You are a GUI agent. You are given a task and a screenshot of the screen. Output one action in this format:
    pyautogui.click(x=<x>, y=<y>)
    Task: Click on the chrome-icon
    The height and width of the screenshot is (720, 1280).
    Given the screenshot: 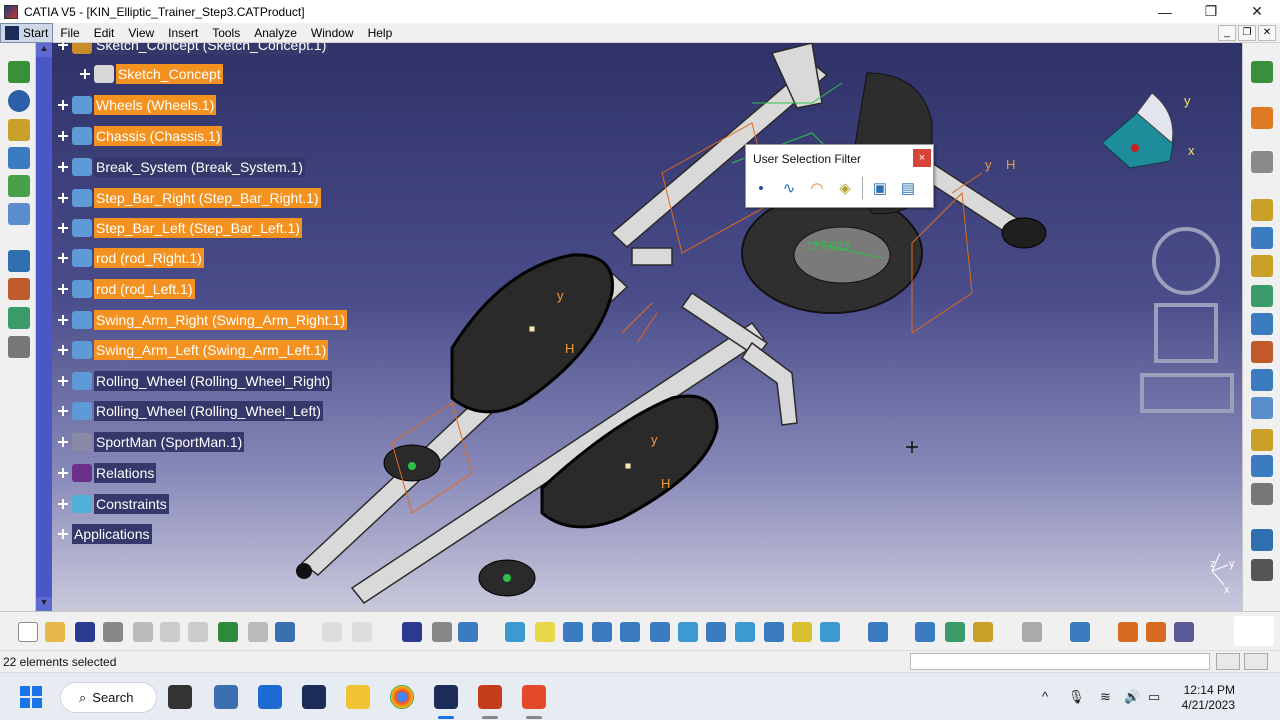 What is the action you would take?
    pyautogui.click(x=402, y=697)
    